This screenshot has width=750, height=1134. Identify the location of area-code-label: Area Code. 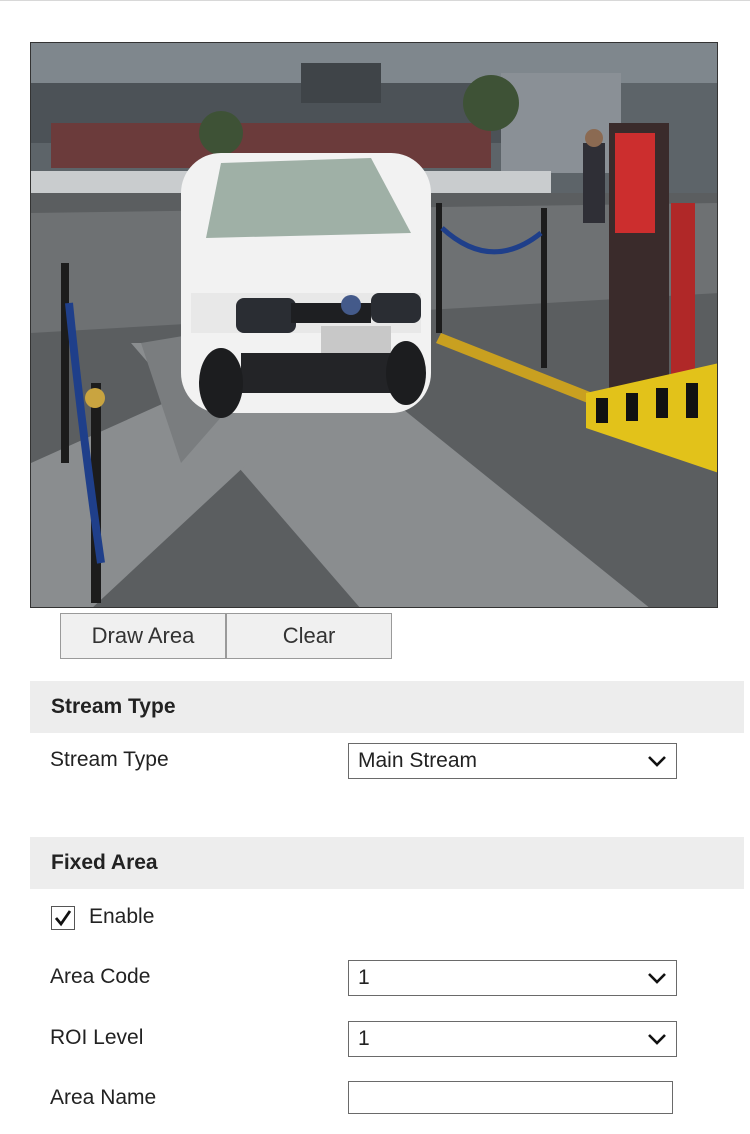
(100, 976).